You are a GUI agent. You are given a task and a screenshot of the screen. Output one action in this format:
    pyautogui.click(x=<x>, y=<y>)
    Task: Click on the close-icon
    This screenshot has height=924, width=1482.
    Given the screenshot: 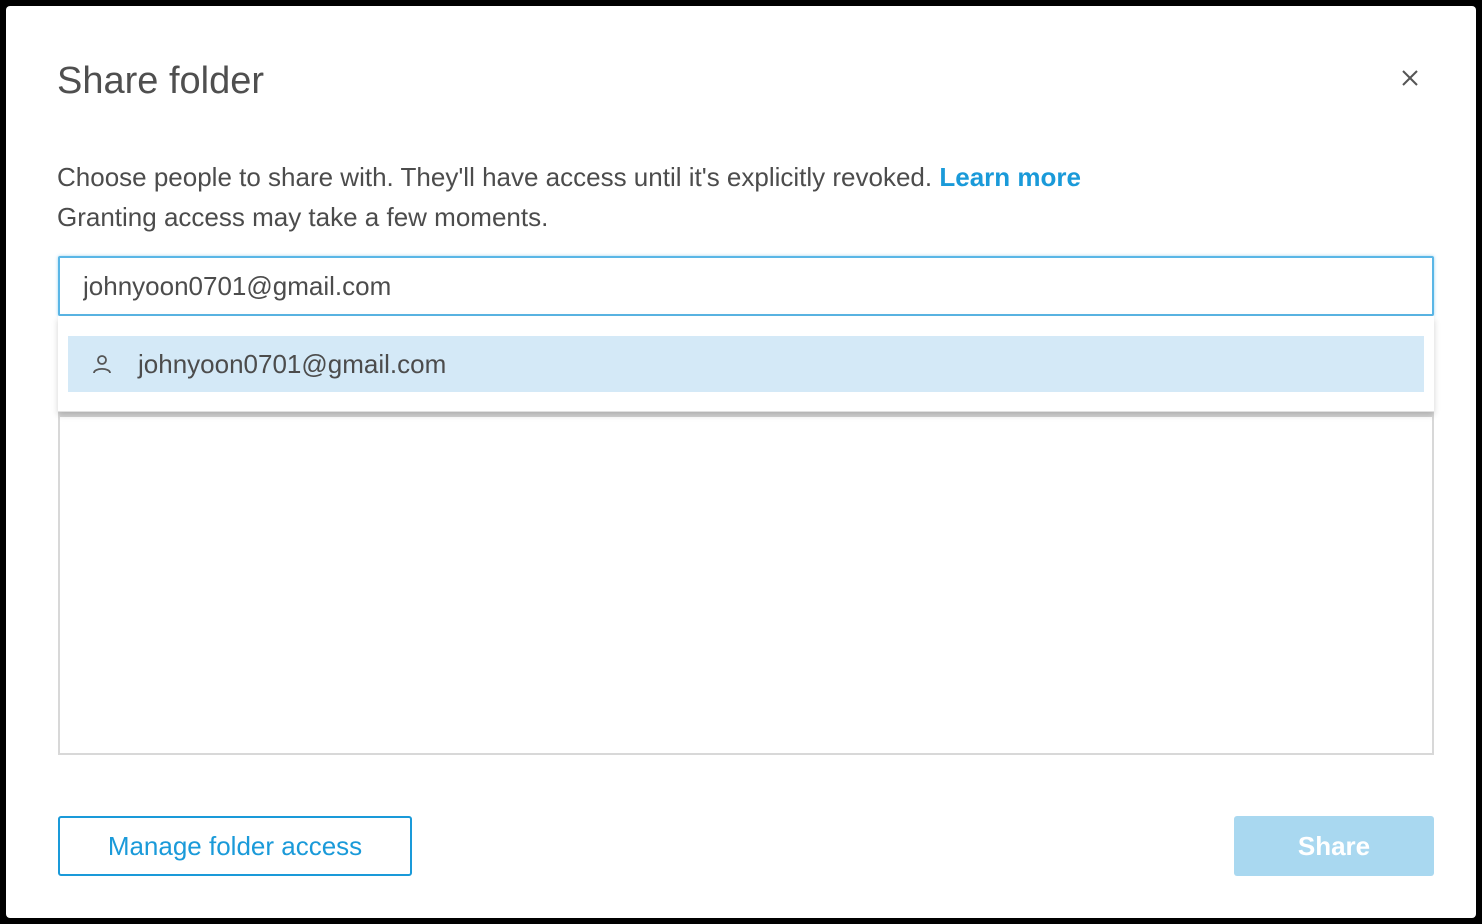 What is the action you would take?
    pyautogui.click(x=1410, y=78)
    